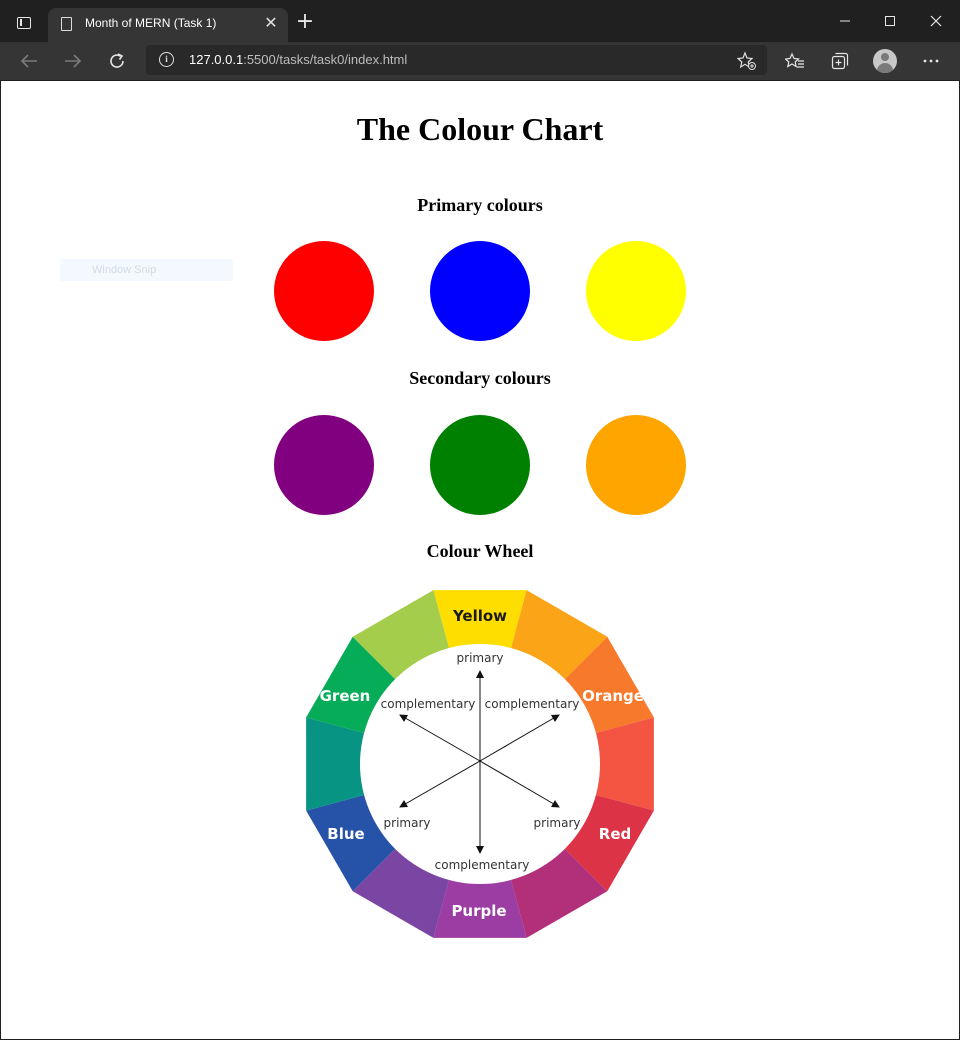  What do you see at coordinates (478, 911) in the screenshot?
I see `wheel-label-purple: Purple` at bounding box center [478, 911].